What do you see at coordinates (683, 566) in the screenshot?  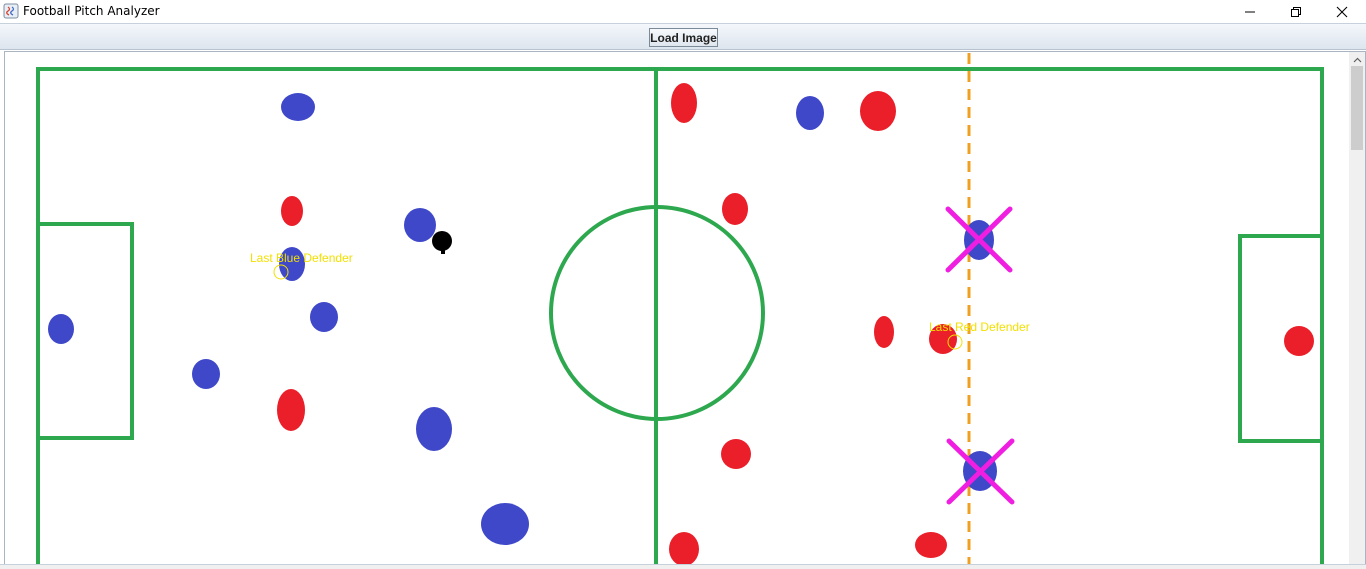 I see `window-bottom-edge` at bounding box center [683, 566].